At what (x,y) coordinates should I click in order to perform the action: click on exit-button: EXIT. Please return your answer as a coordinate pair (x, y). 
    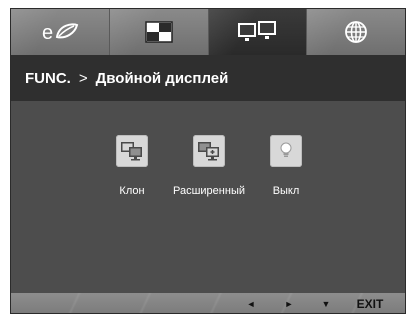
    Looking at the image, I should click on (370, 303).